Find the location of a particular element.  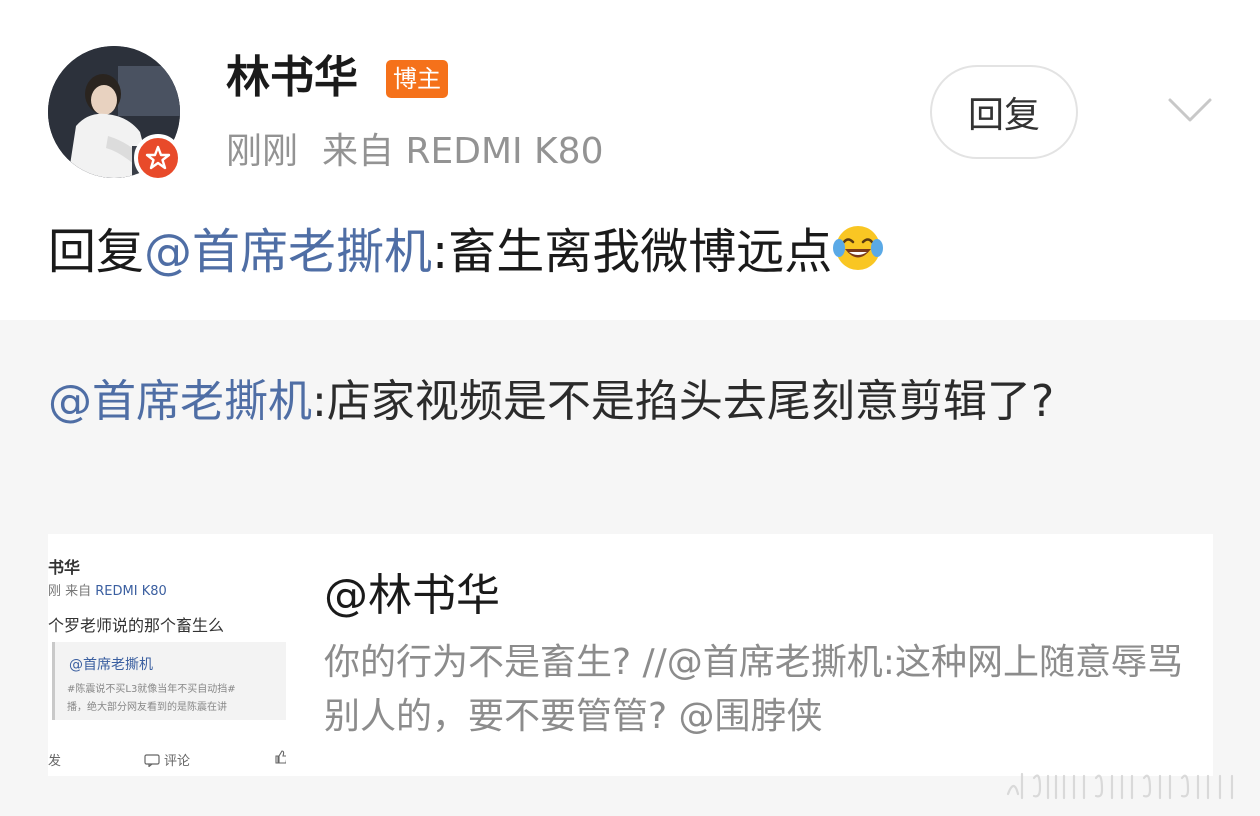

username: 林书华 is located at coordinates (292, 78).